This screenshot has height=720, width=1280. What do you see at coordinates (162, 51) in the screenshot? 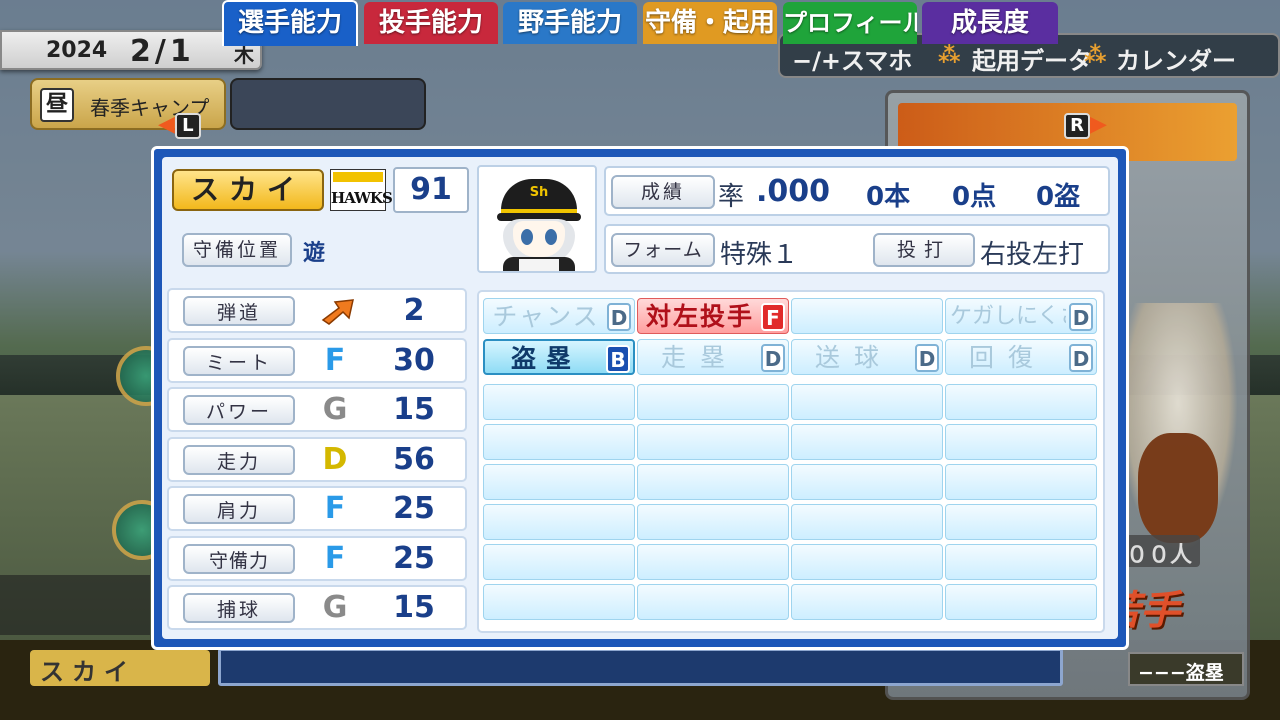
I see `date-month-day: 2/1` at bounding box center [162, 51].